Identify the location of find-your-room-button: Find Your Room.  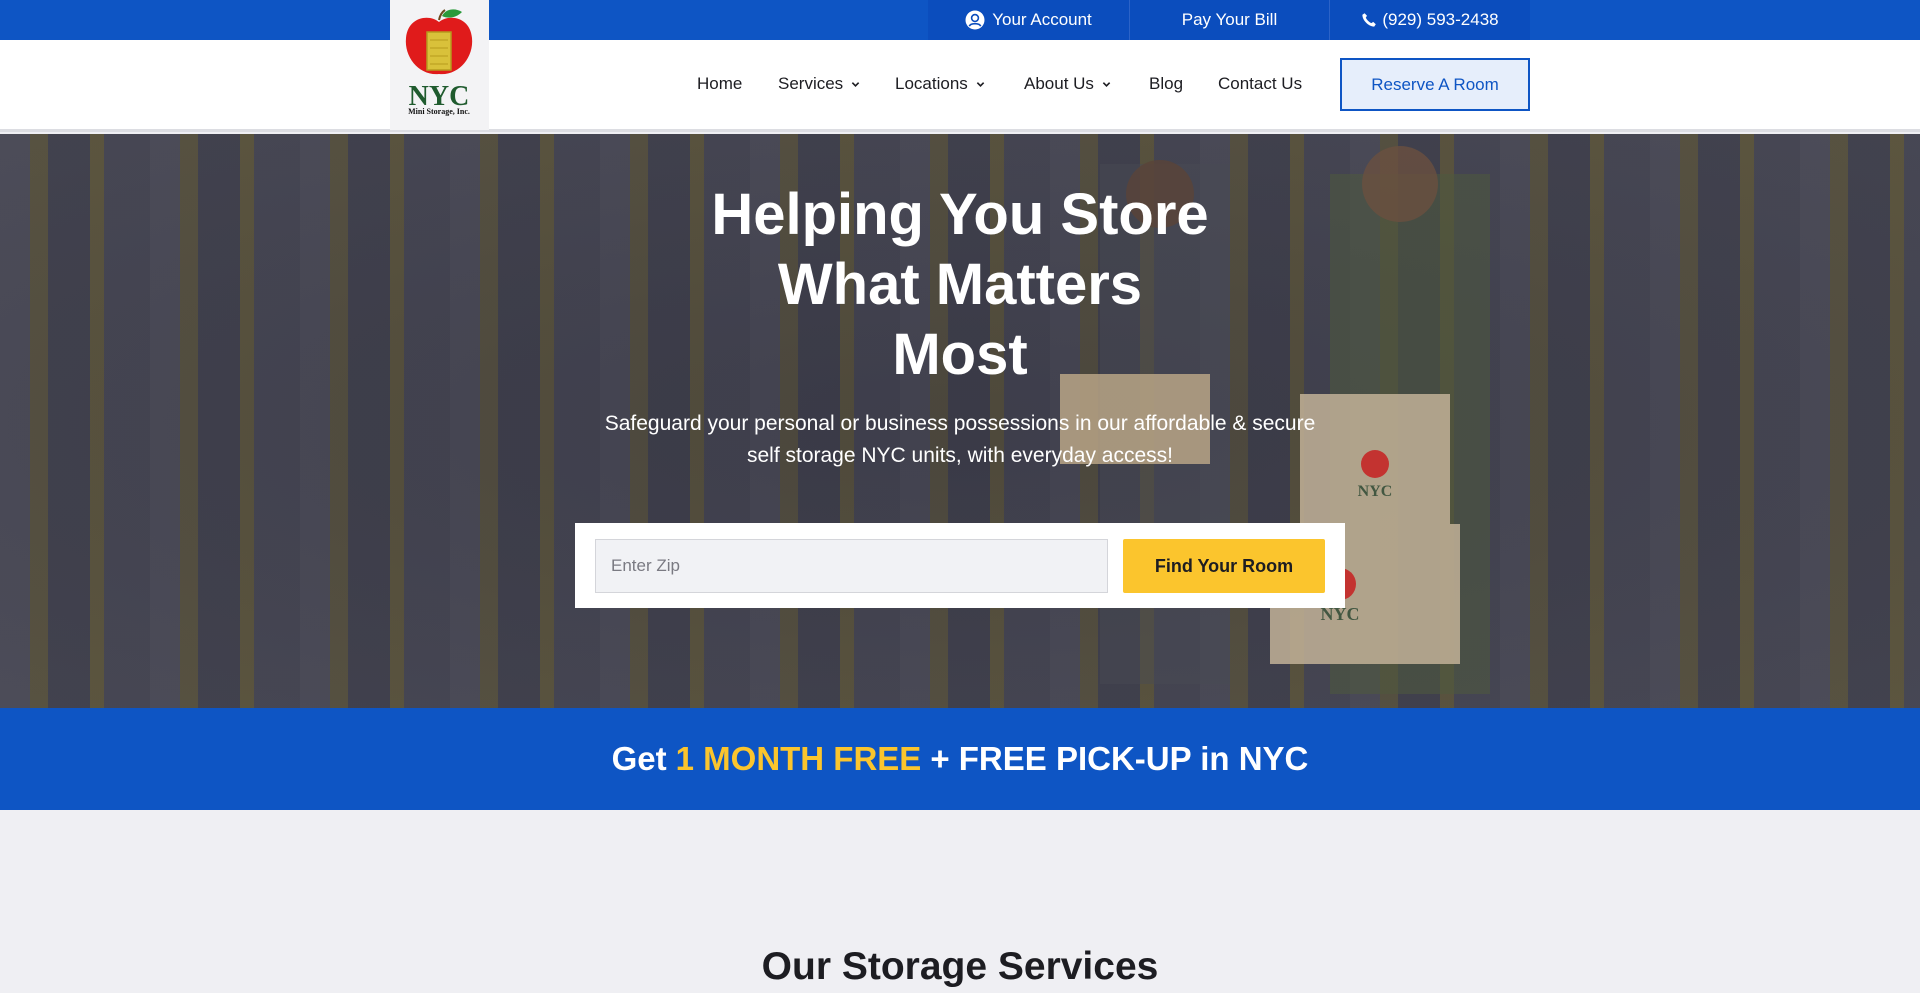
(1224, 566).